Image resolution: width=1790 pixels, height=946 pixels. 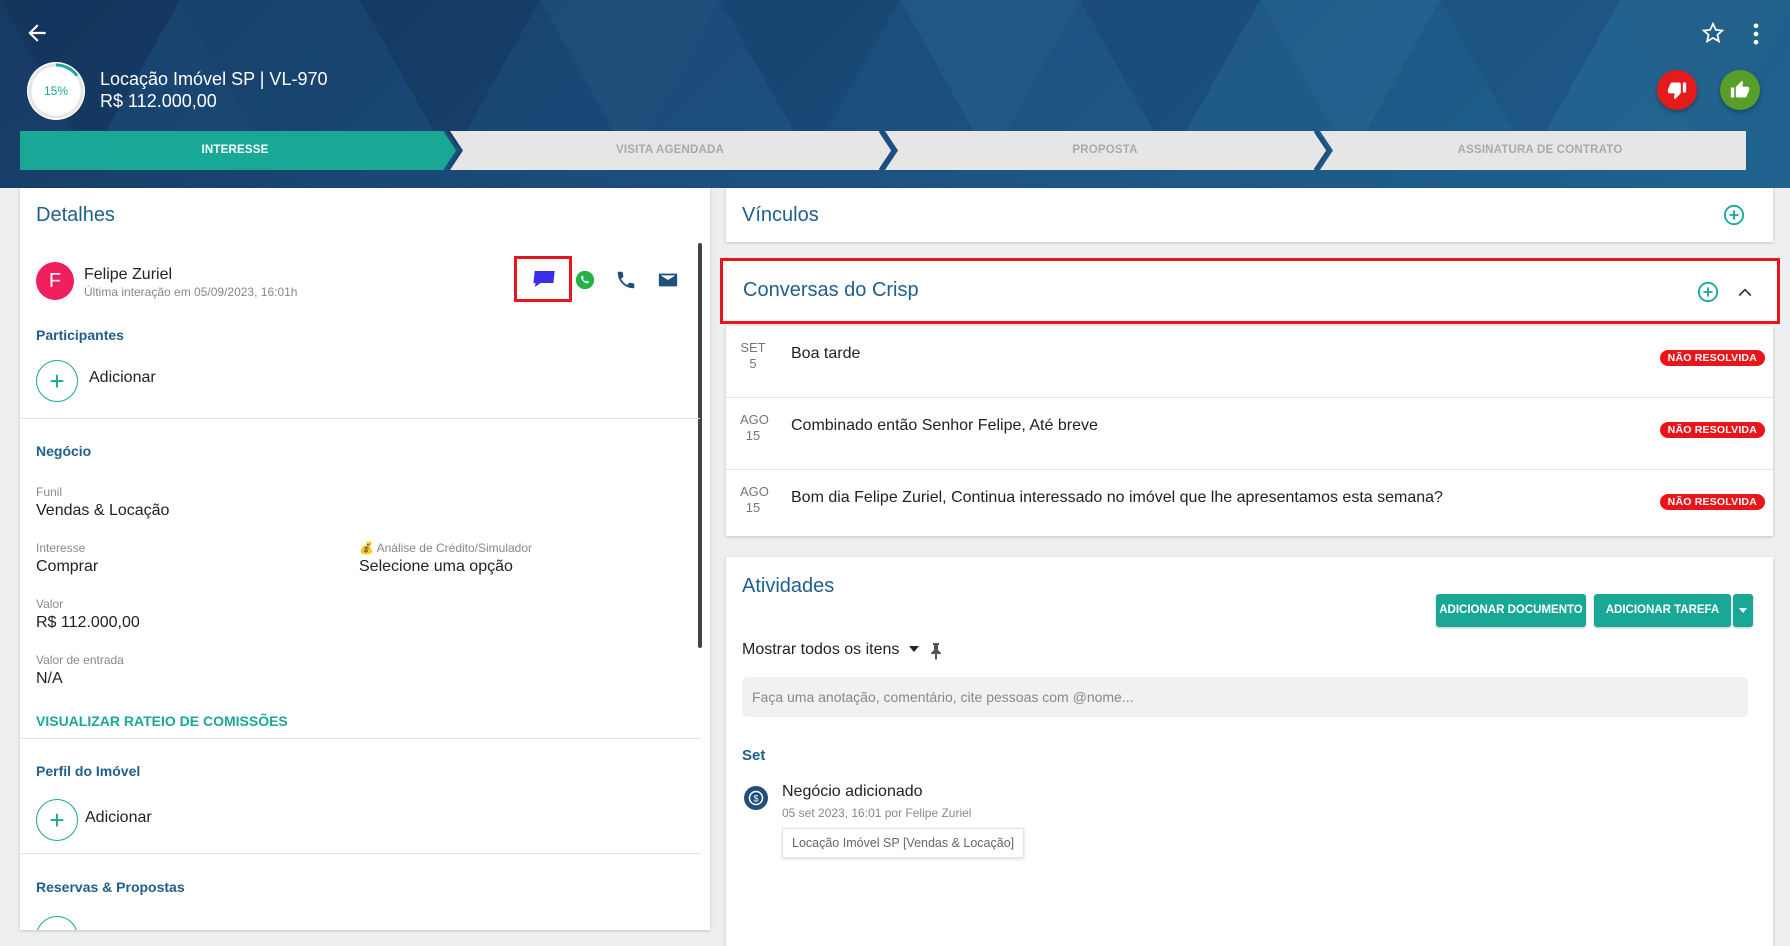 I want to click on add-conversation-icon, so click(x=1708, y=292).